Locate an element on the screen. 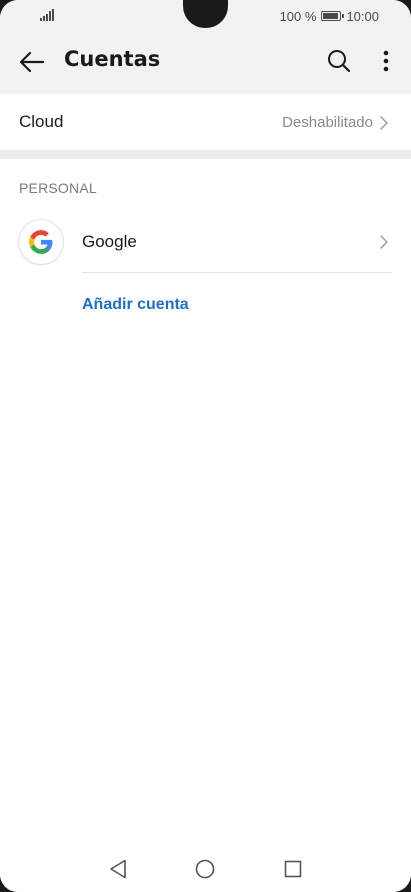 The image size is (411, 892). more-options-button is located at coordinates (386, 61).